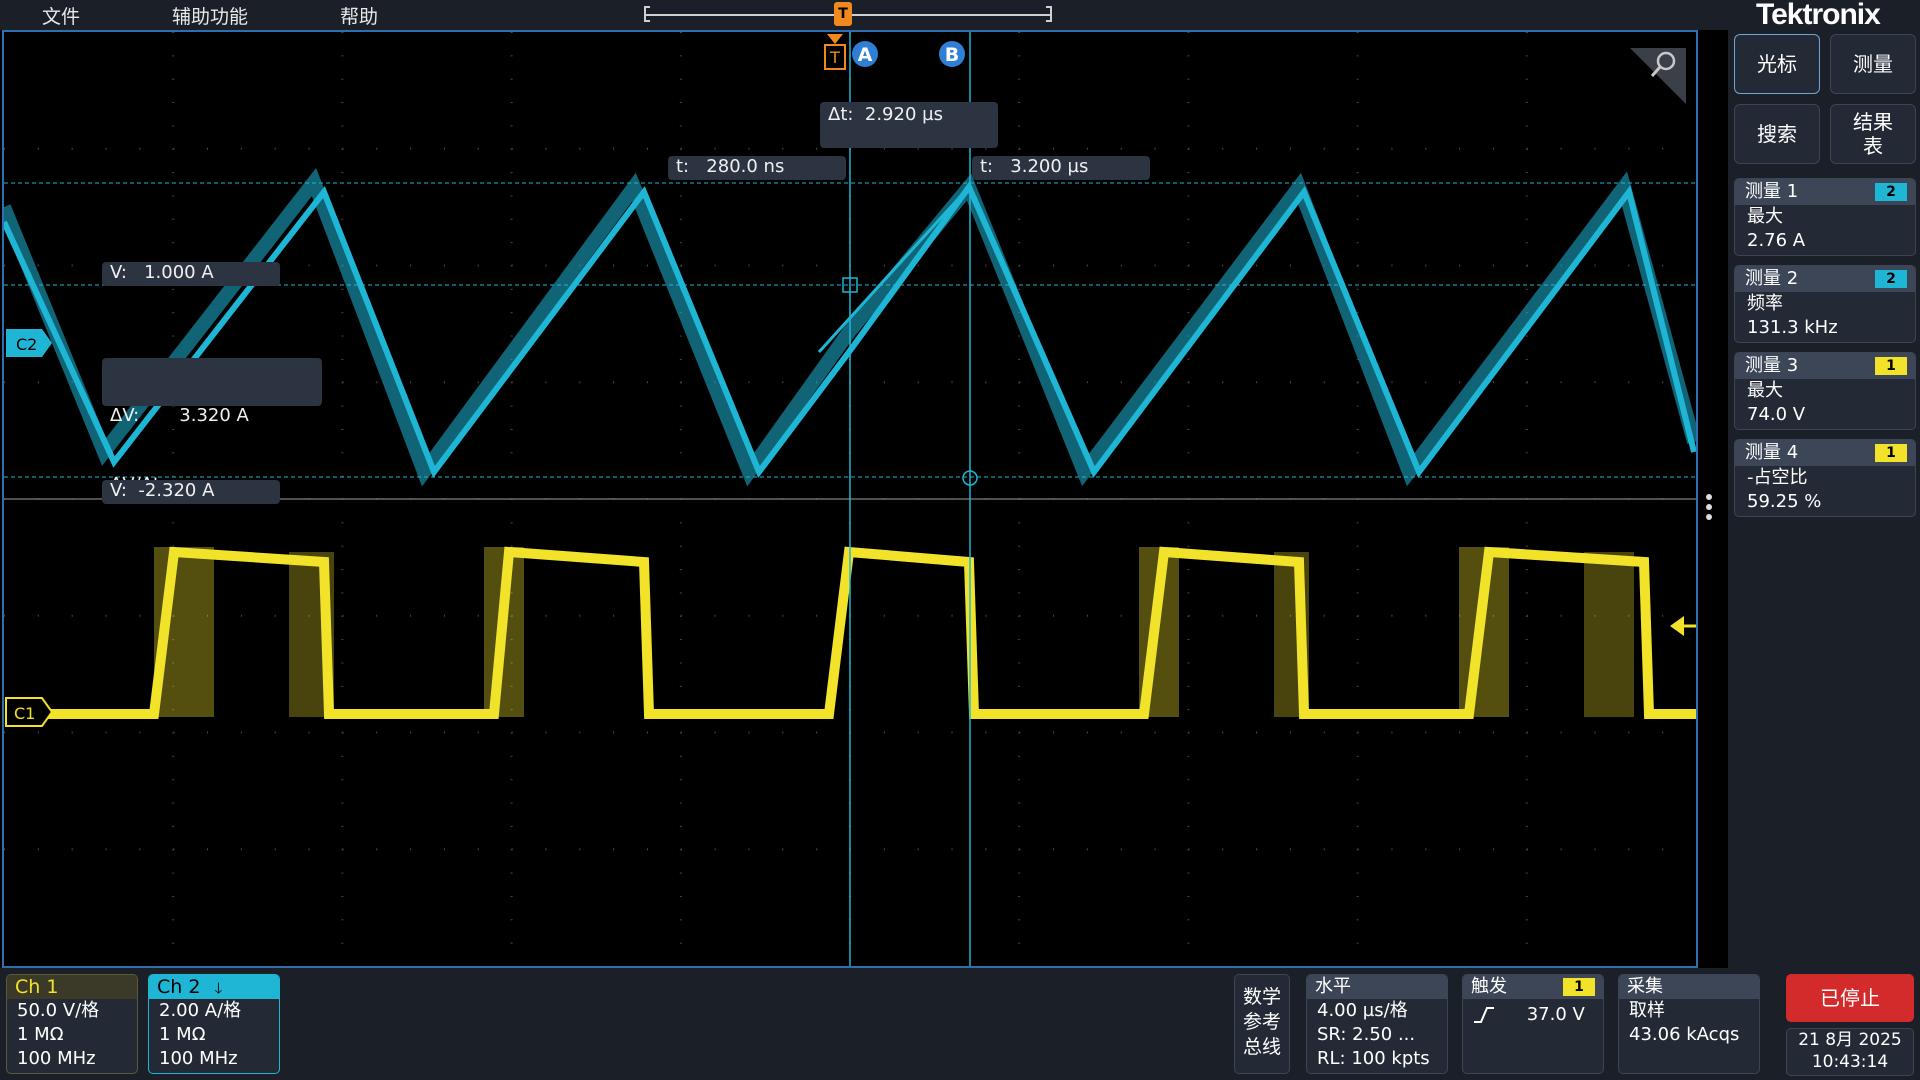 This screenshot has width=1920, height=1080. What do you see at coordinates (1777, 64) in the screenshot?
I see `cursor-button: 光标` at bounding box center [1777, 64].